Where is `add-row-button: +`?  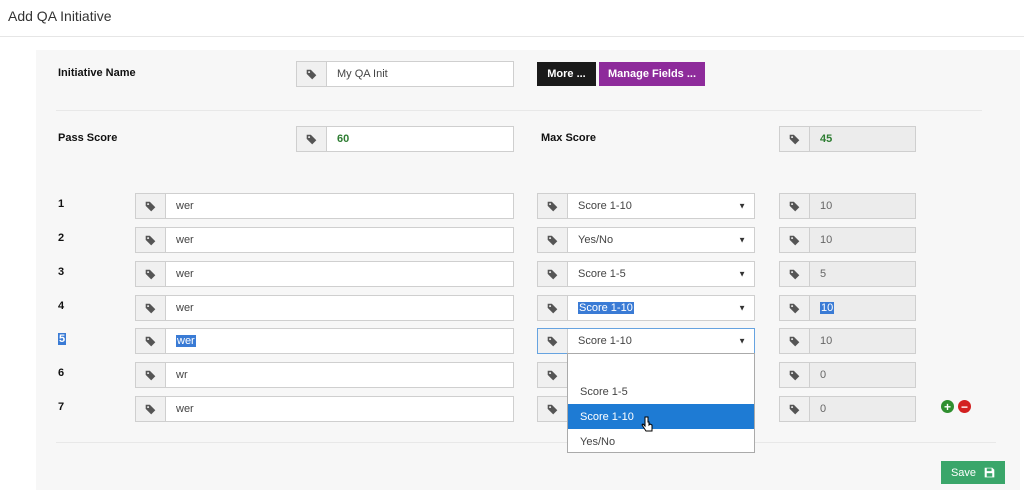 add-row-button: + is located at coordinates (947, 406).